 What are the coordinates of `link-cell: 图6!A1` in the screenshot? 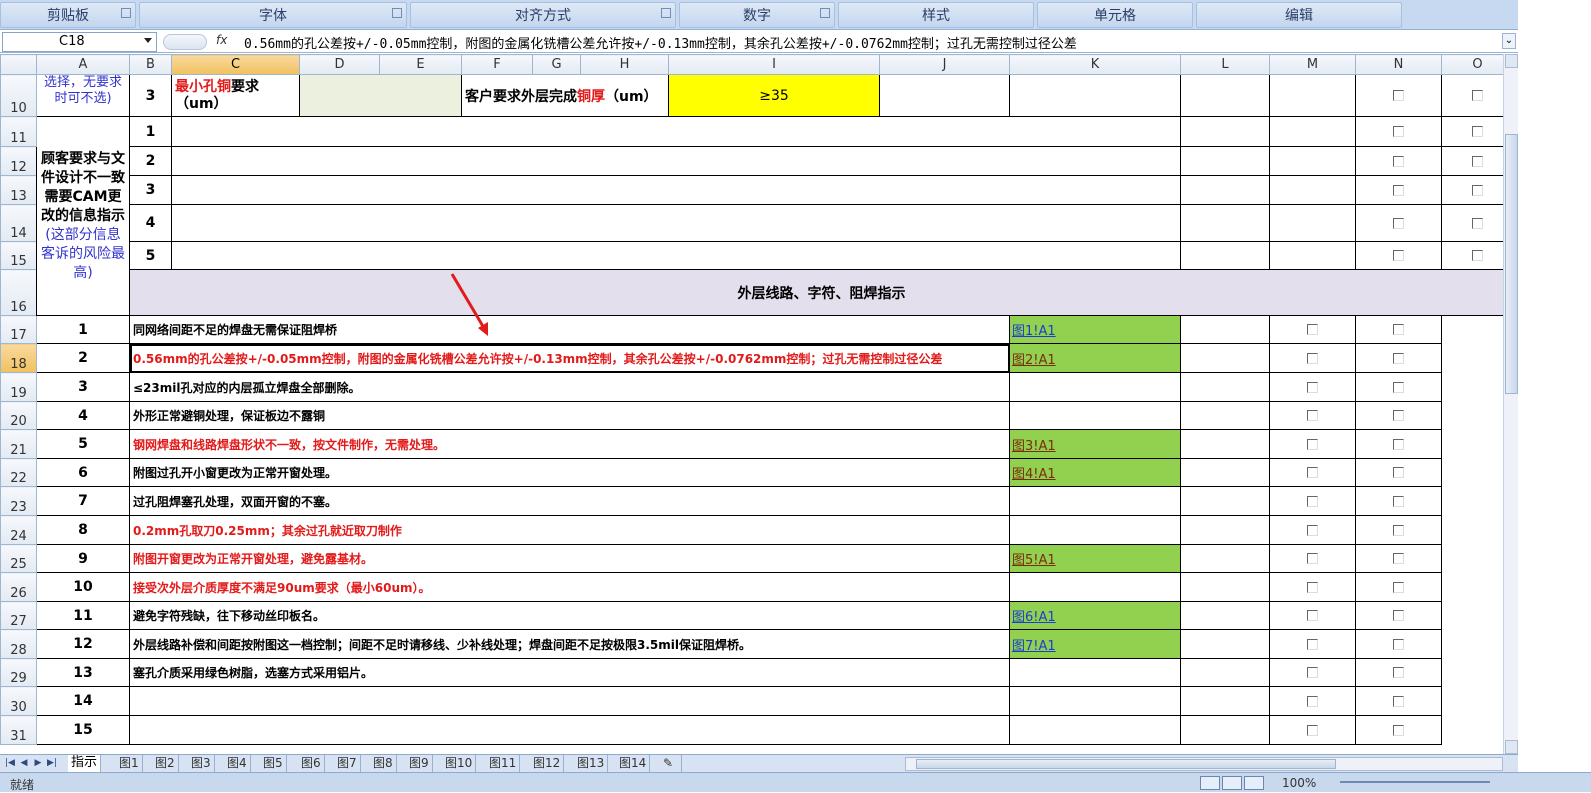 It's located at (1095, 615).